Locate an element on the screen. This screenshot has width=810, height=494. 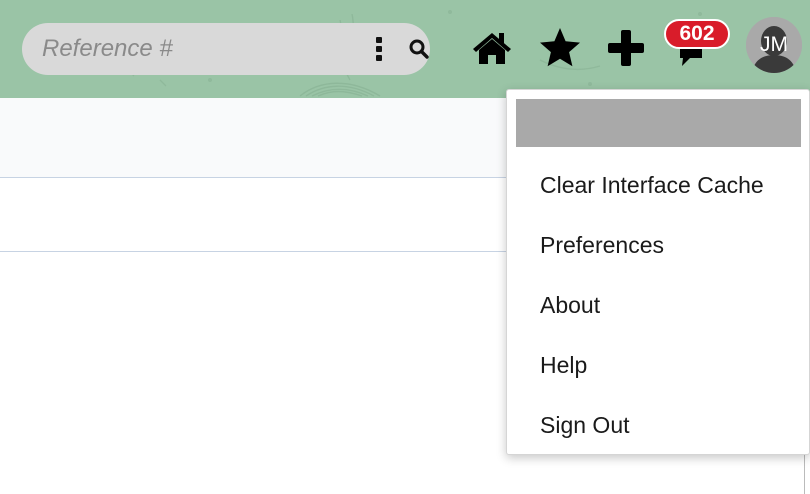
menu-item-preferences: Preferences is located at coordinates (657, 245).